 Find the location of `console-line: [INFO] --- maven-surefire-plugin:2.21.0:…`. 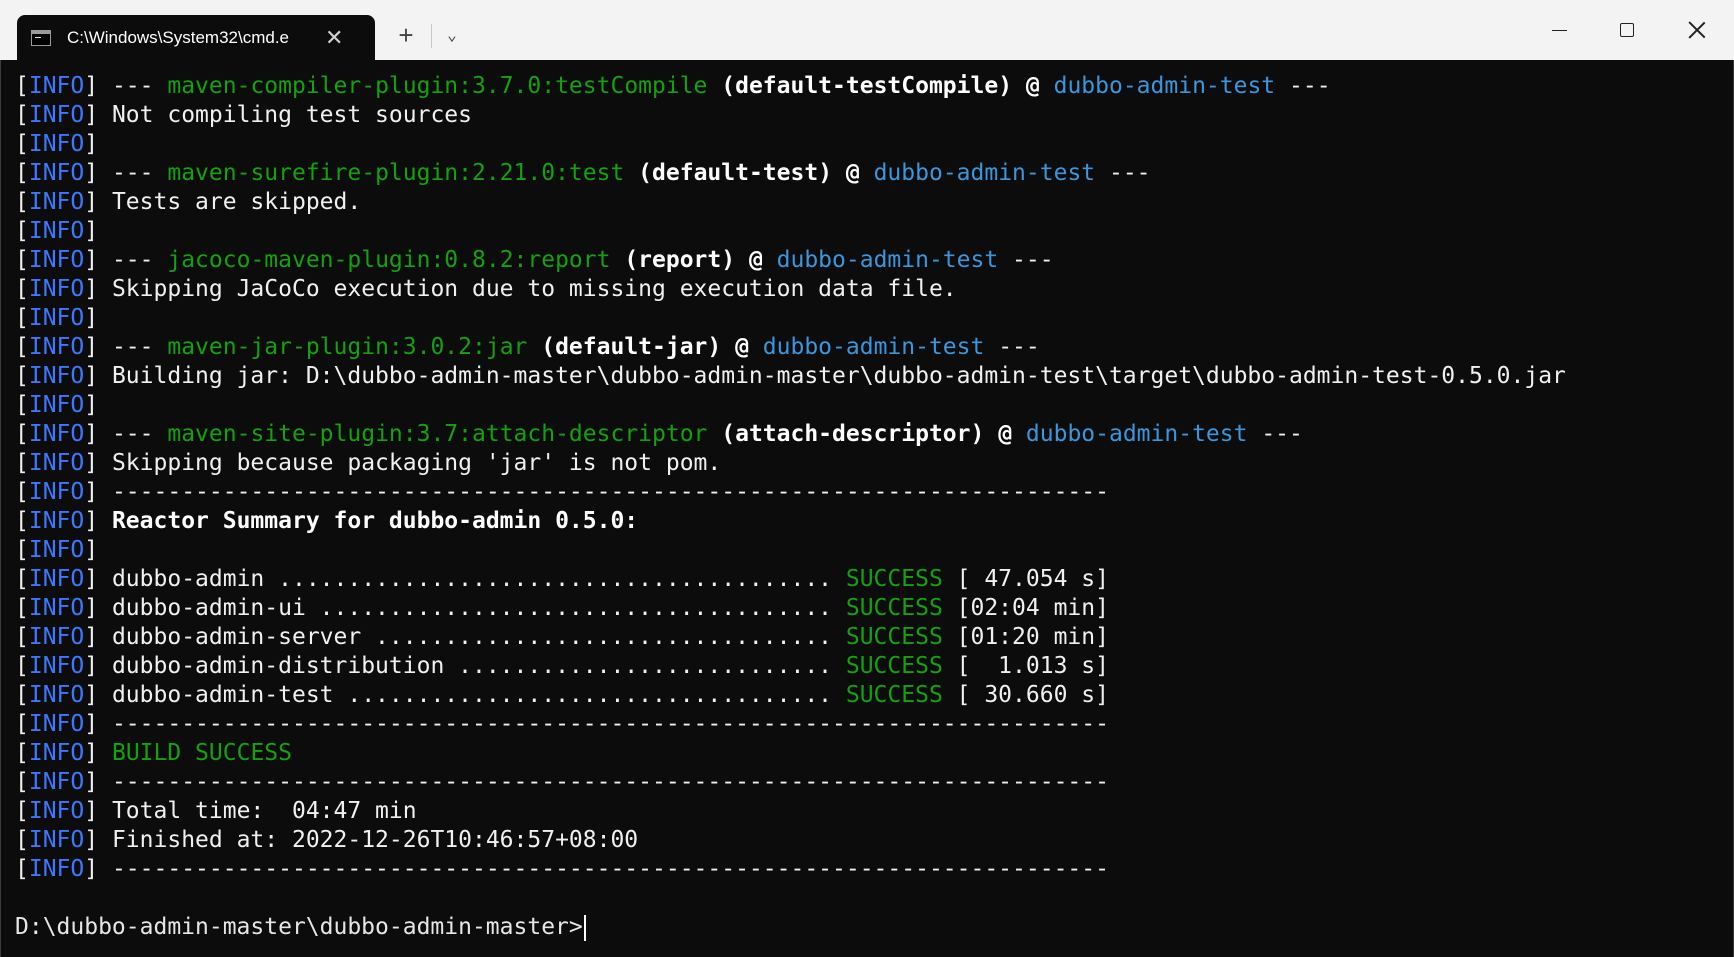

console-line: [INFO] --- maven-surefire-plugin:2.21.0:… is located at coordinates (790, 173).